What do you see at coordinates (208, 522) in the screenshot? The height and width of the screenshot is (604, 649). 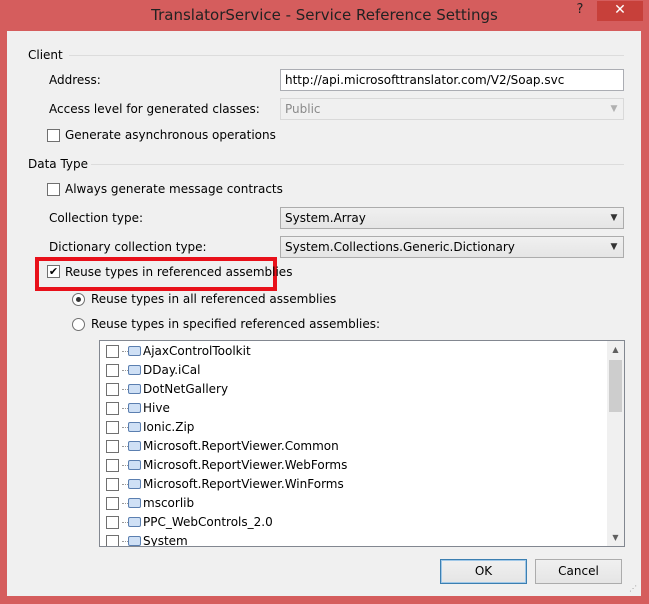 I see `assembly-name: PPC_WebControls_2.0` at bounding box center [208, 522].